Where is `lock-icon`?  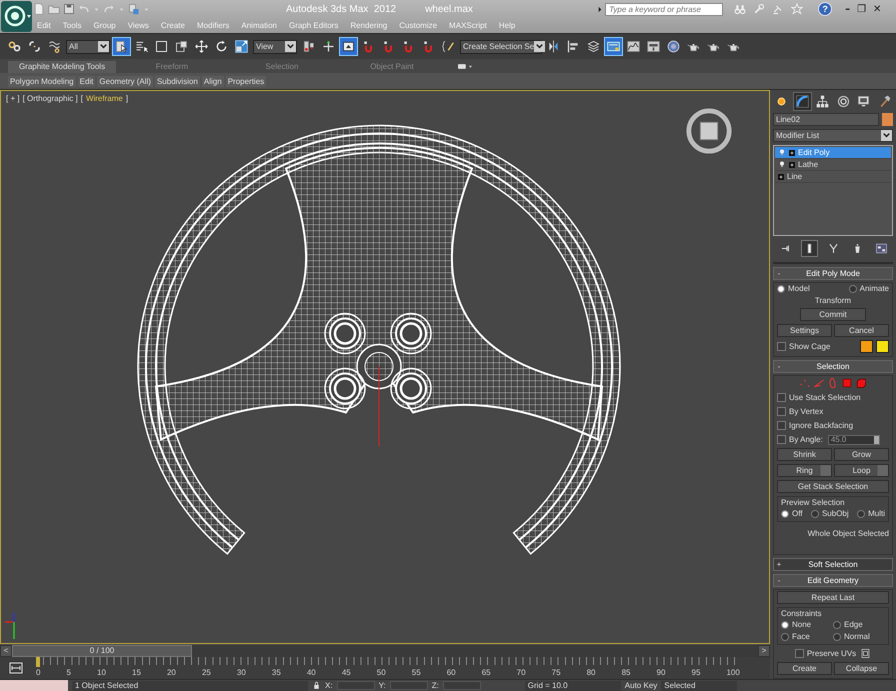 lock-icon is located at coordinates (316, 685).